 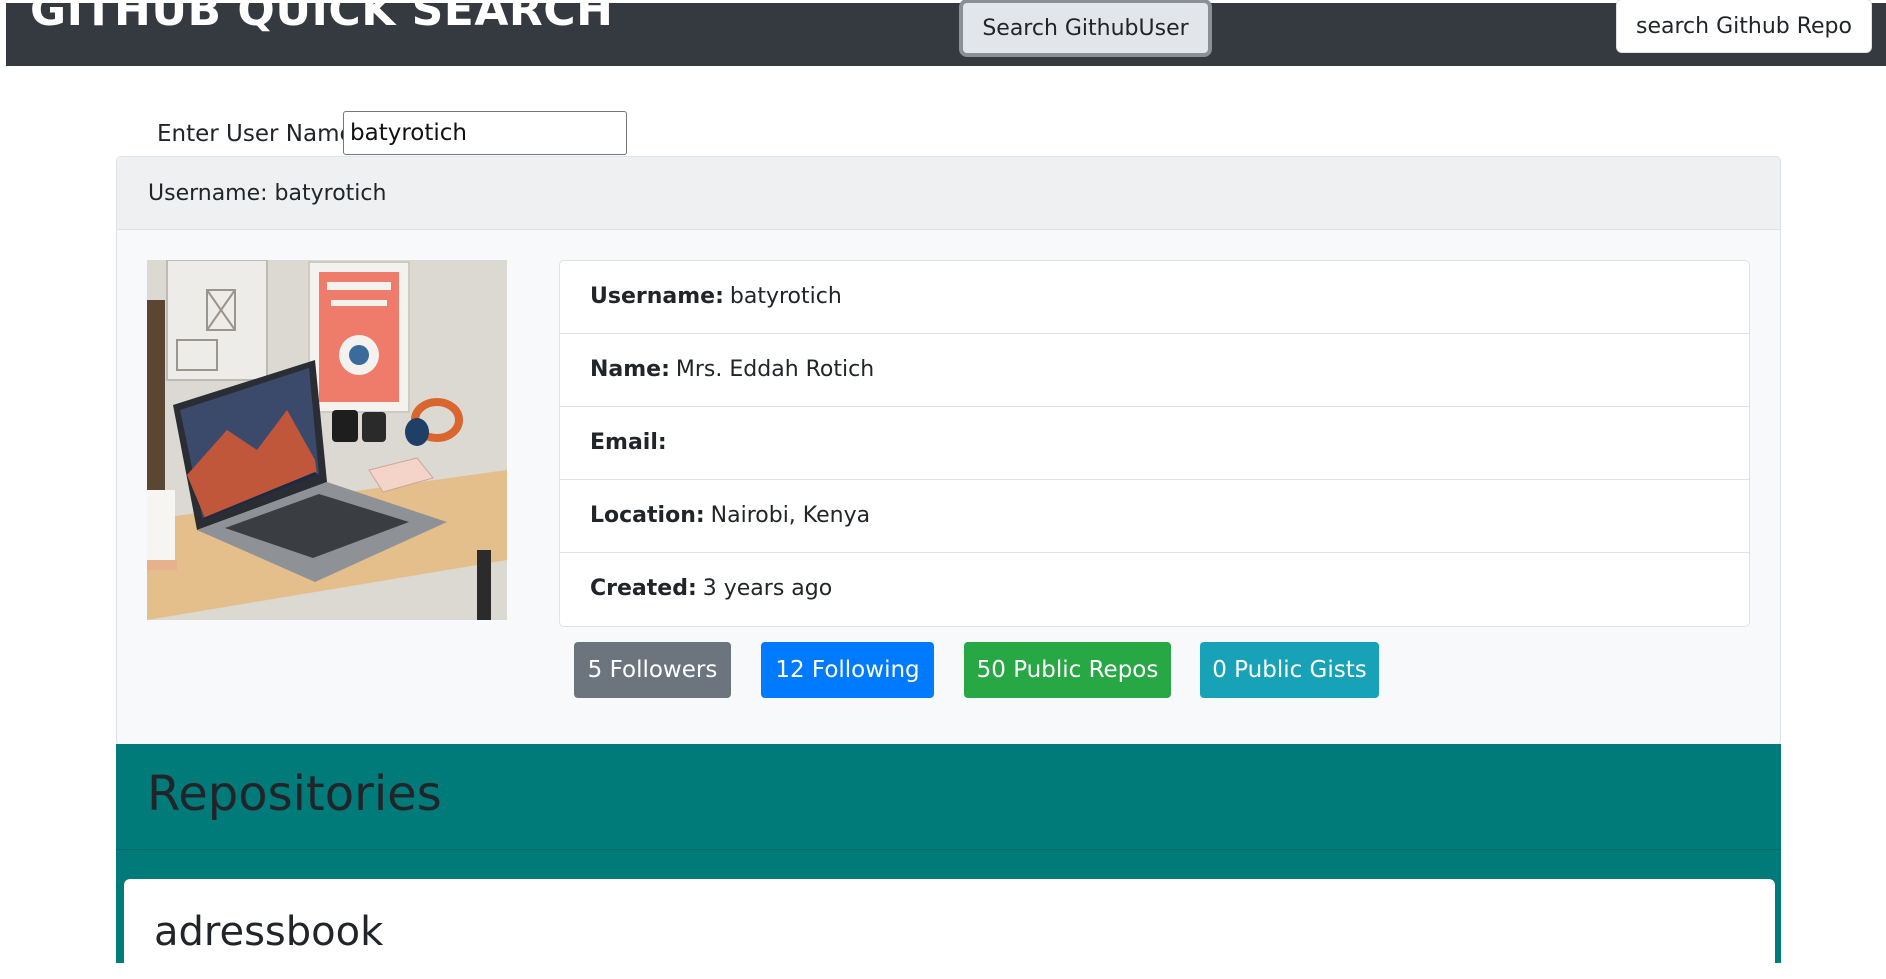 I want to click on info-created: Created: 3 years ago, so click(x=711, y=588).